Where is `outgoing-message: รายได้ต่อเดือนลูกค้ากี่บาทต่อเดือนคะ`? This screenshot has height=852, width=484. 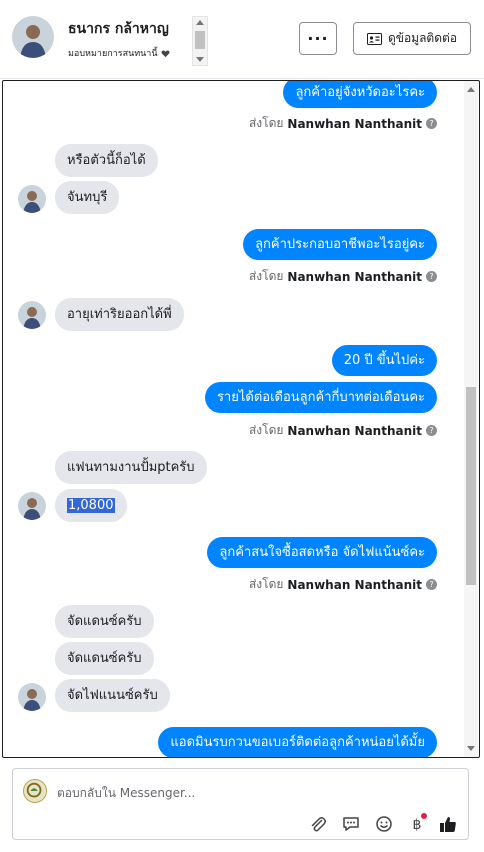 outgoing-message: รายได้ต่อเดือนลูกค้ากี่บาทต่อเดือนคะ is located at coordinates (320, 397).